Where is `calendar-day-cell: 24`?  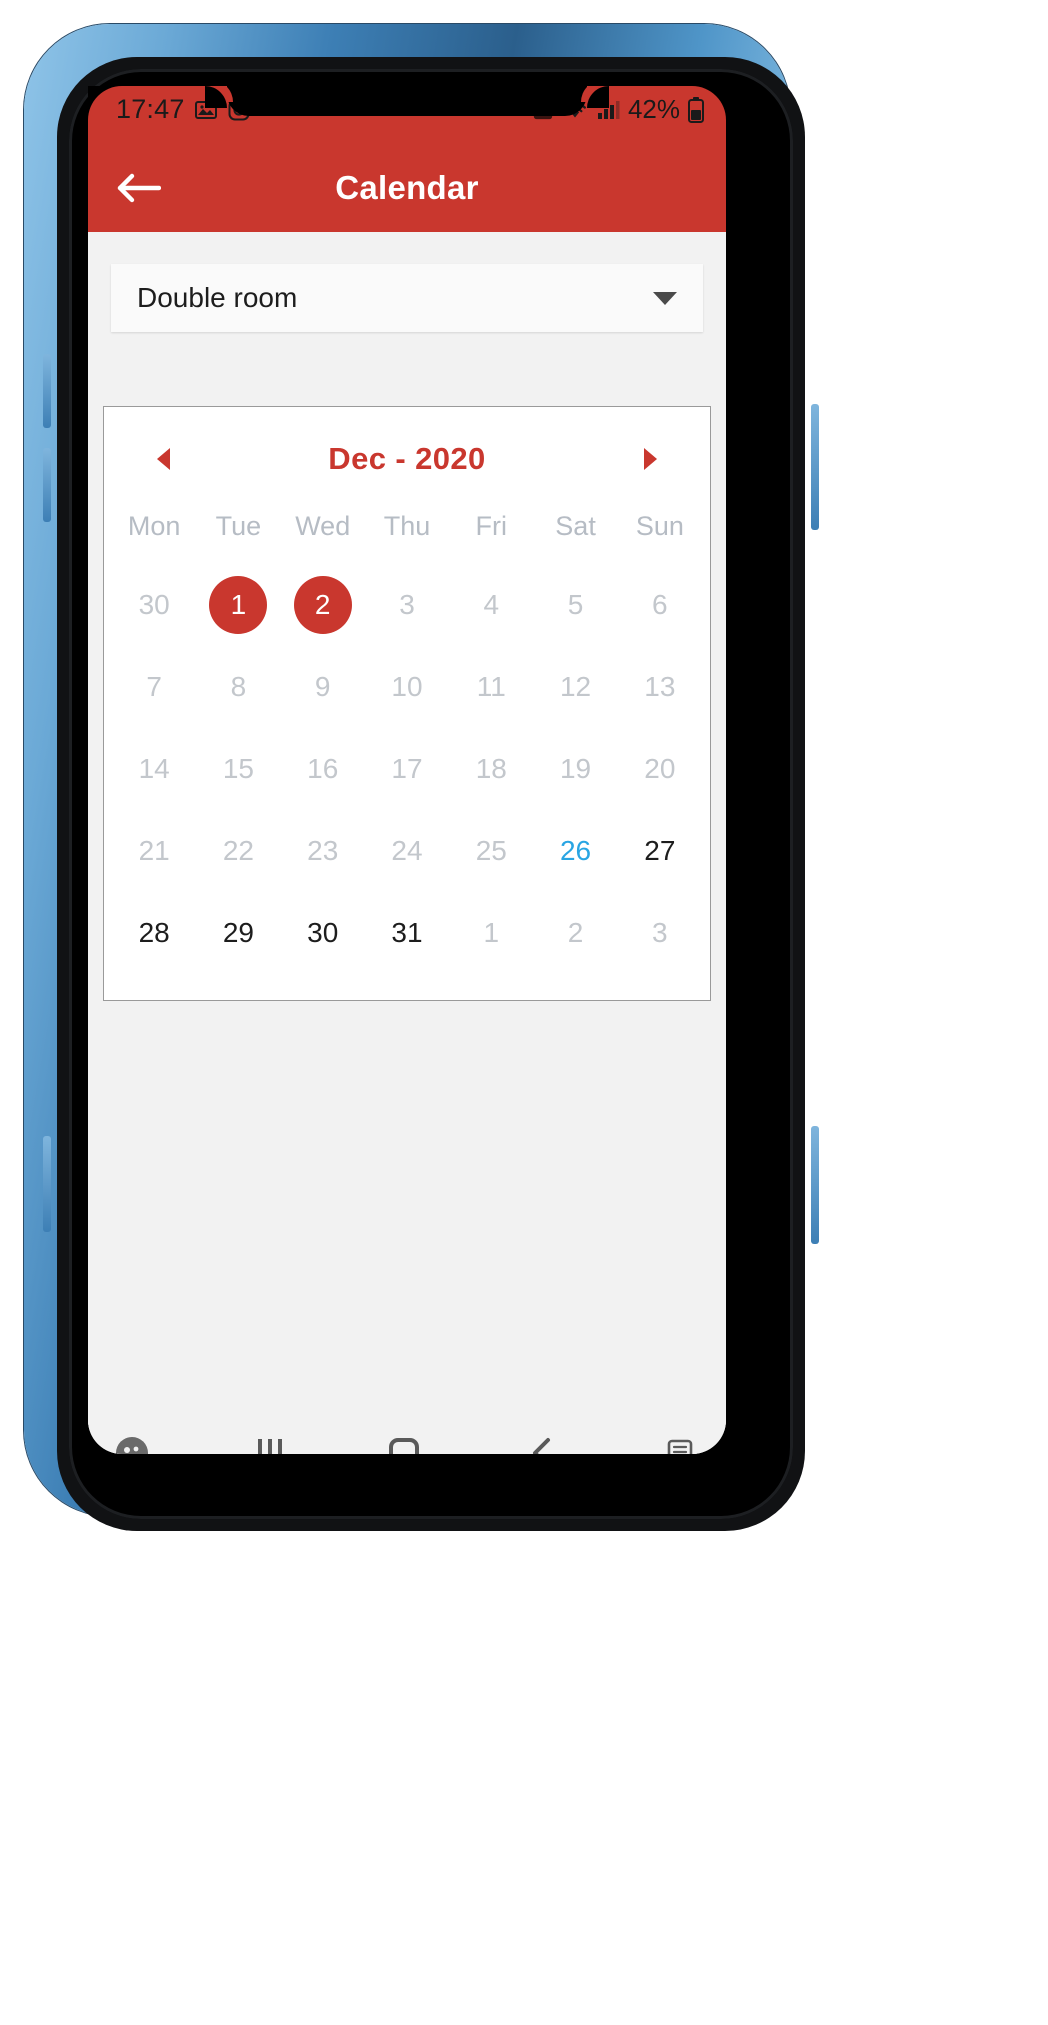
calendar-day-cell: 24 is located at coordinates (407, 851).